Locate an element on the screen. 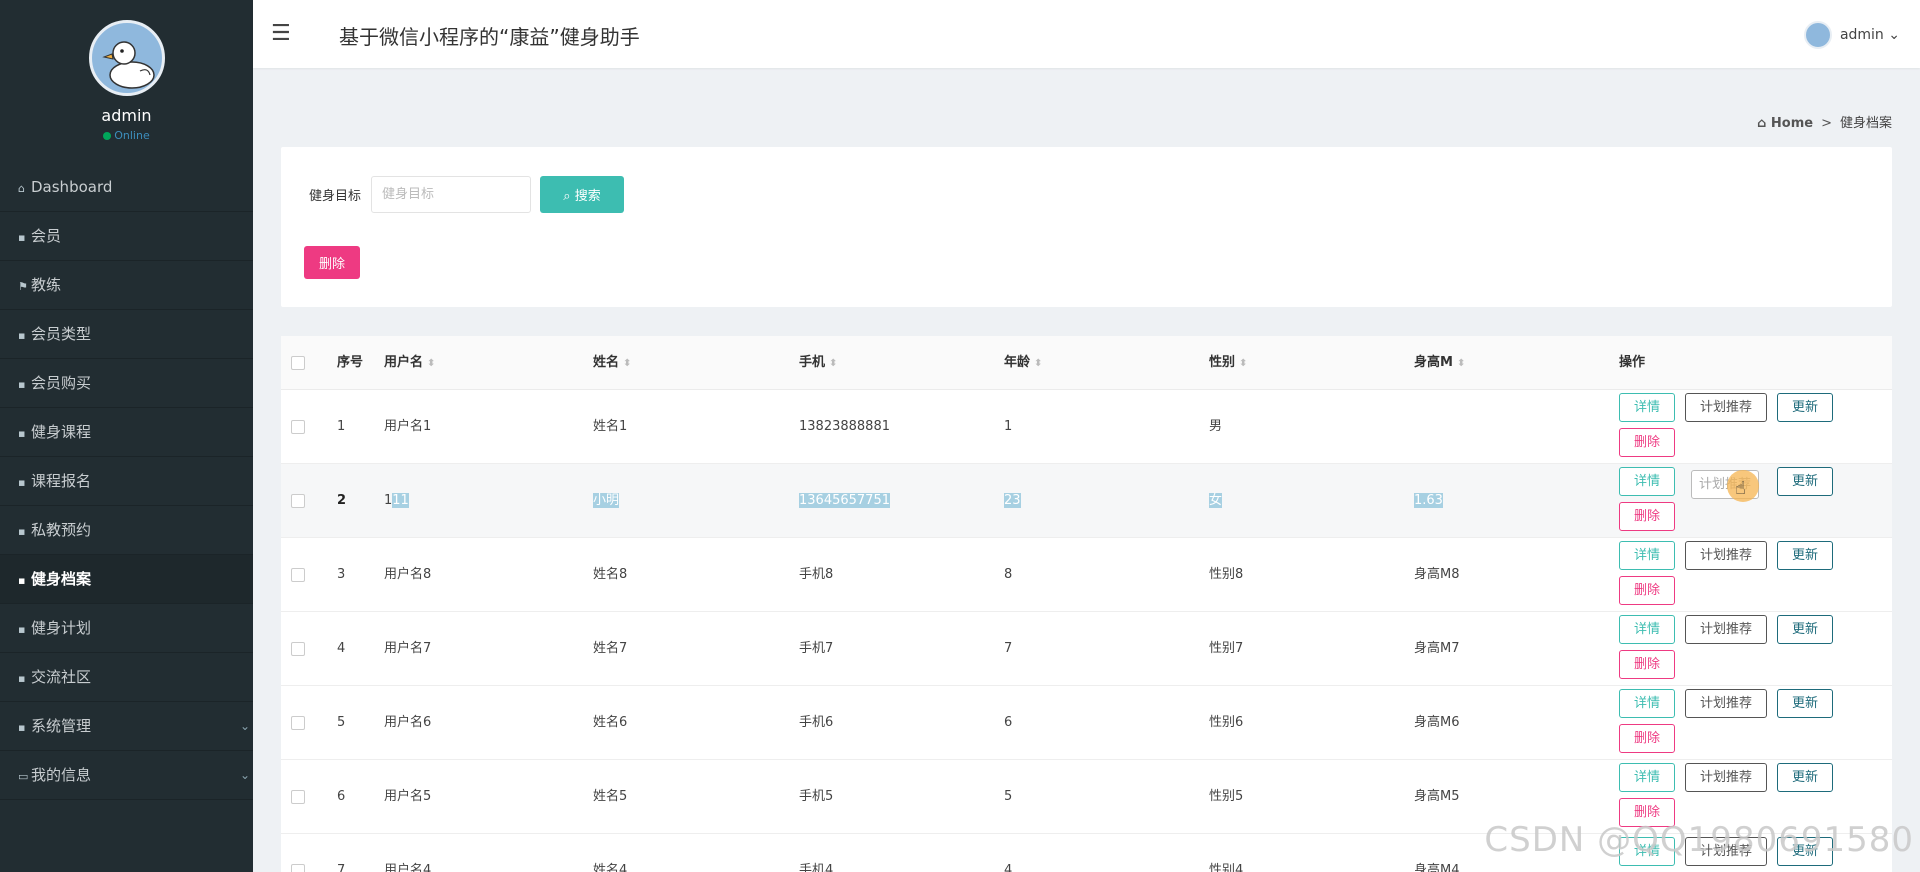 The image size is (1920, 872). cell-username: 用户名4 is located at coordinates (407, 853).